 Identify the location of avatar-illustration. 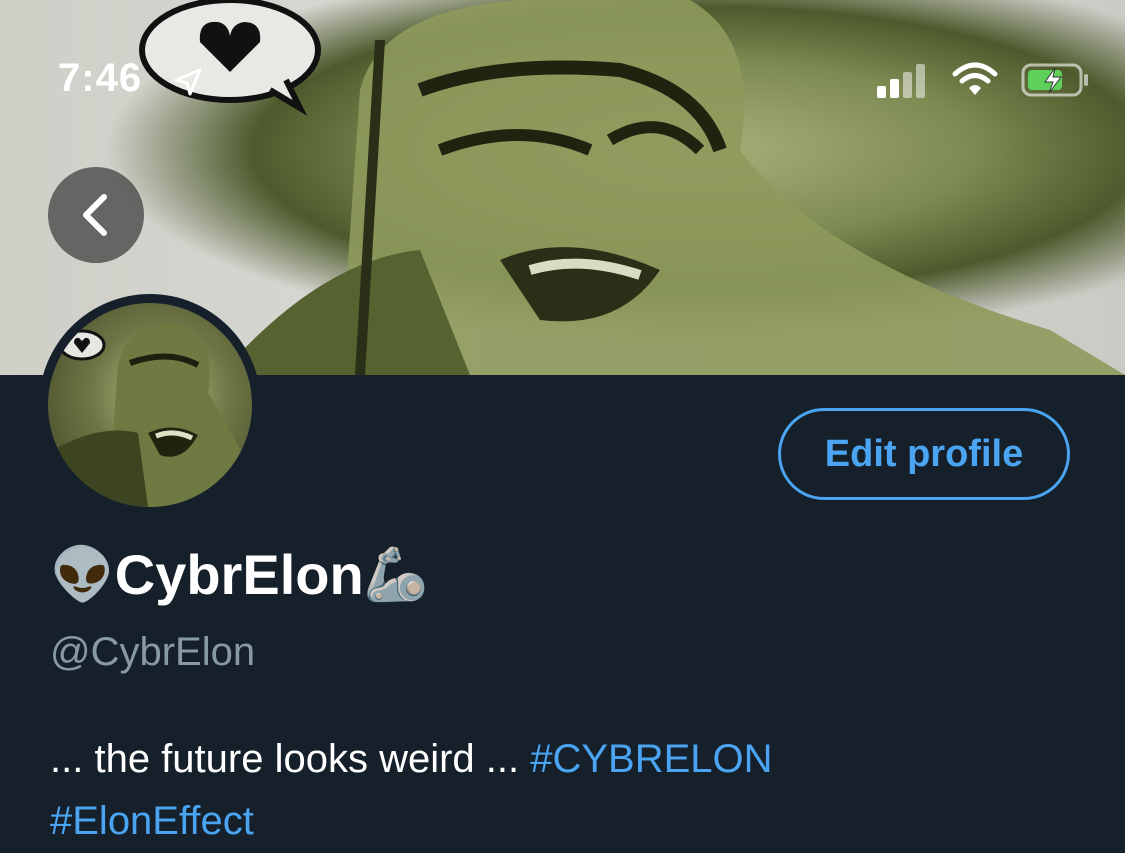
(150, 415).